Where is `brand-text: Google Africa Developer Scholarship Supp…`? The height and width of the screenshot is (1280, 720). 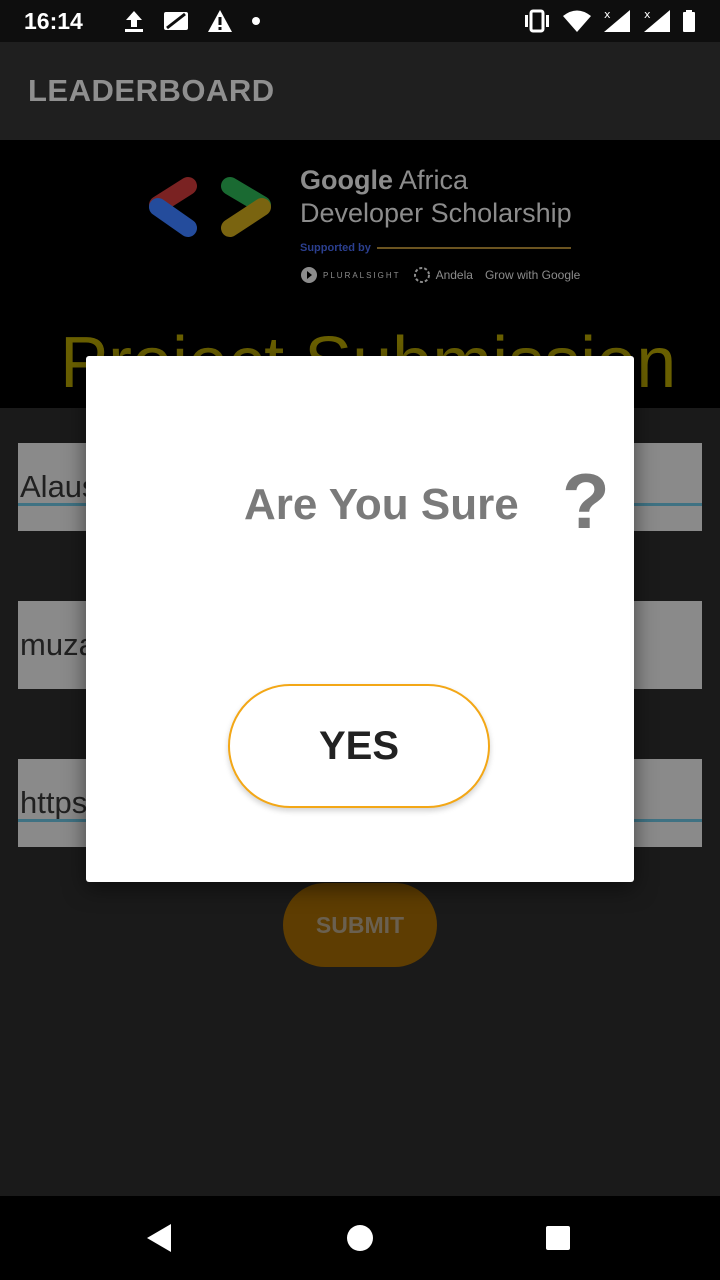
brand-text: Google Africa Developer Scholarship Supp… is located at coordinates (440, 224).